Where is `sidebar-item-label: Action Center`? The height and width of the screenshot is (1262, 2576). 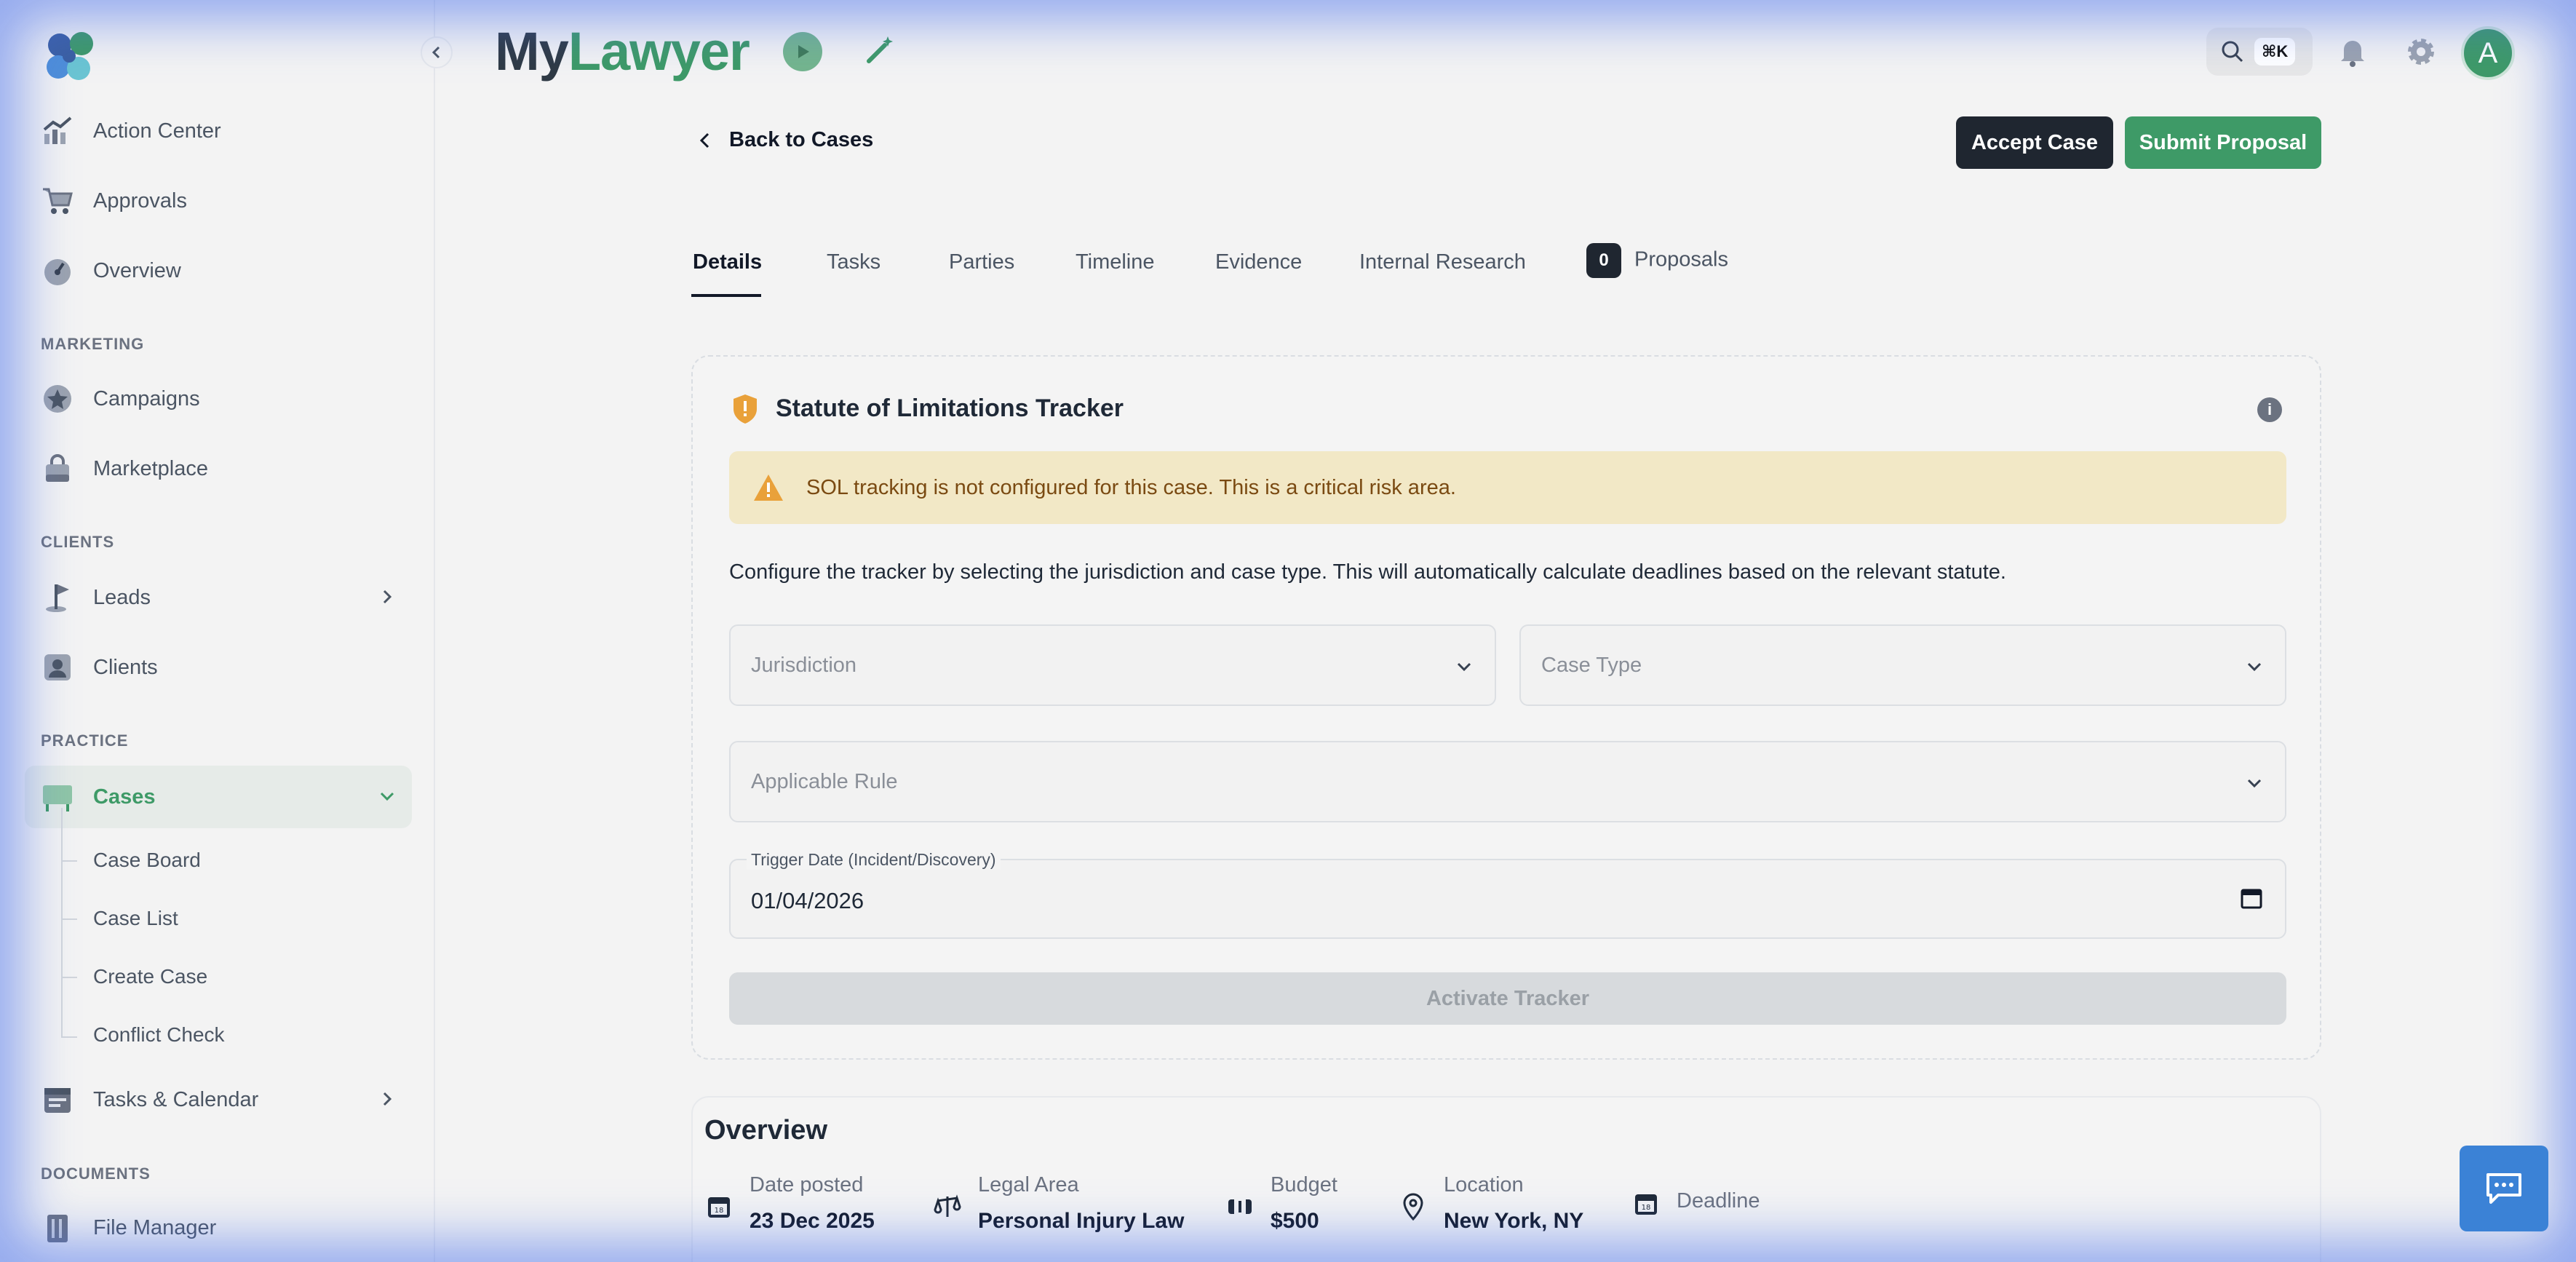 sidebar-item-label: Action Center is located at coordinates (157, 131).